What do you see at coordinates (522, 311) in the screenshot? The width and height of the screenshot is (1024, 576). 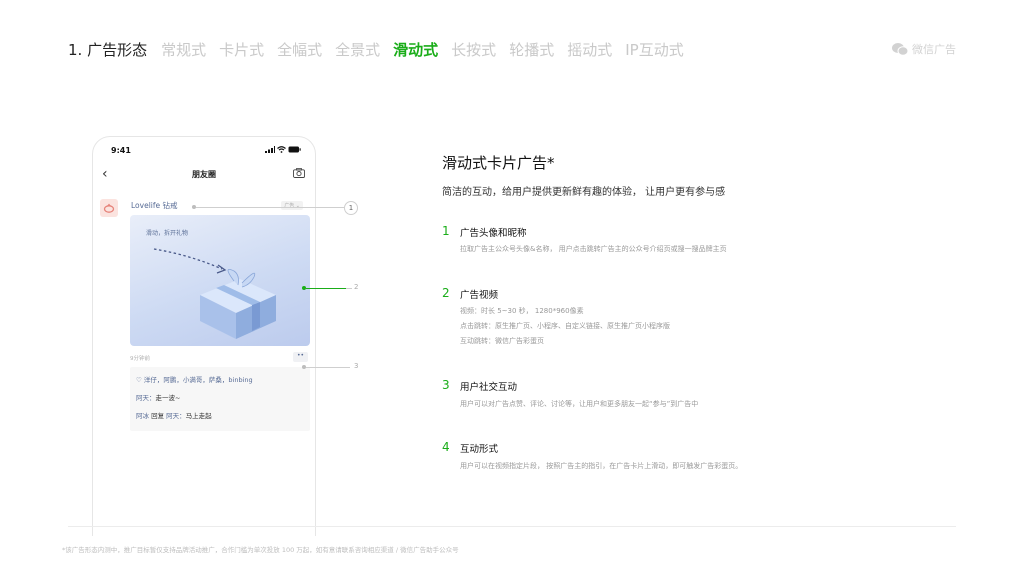 I see `feature-desc: 视频：时长 5~30 秒， 1280*960像素` at bounding box center [522, 311].